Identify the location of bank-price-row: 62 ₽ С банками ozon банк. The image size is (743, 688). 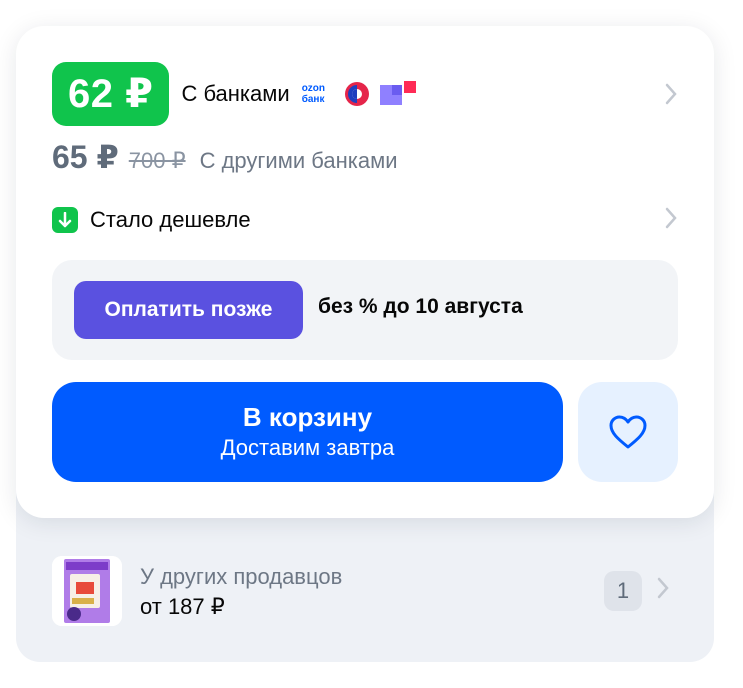
(365, 94).